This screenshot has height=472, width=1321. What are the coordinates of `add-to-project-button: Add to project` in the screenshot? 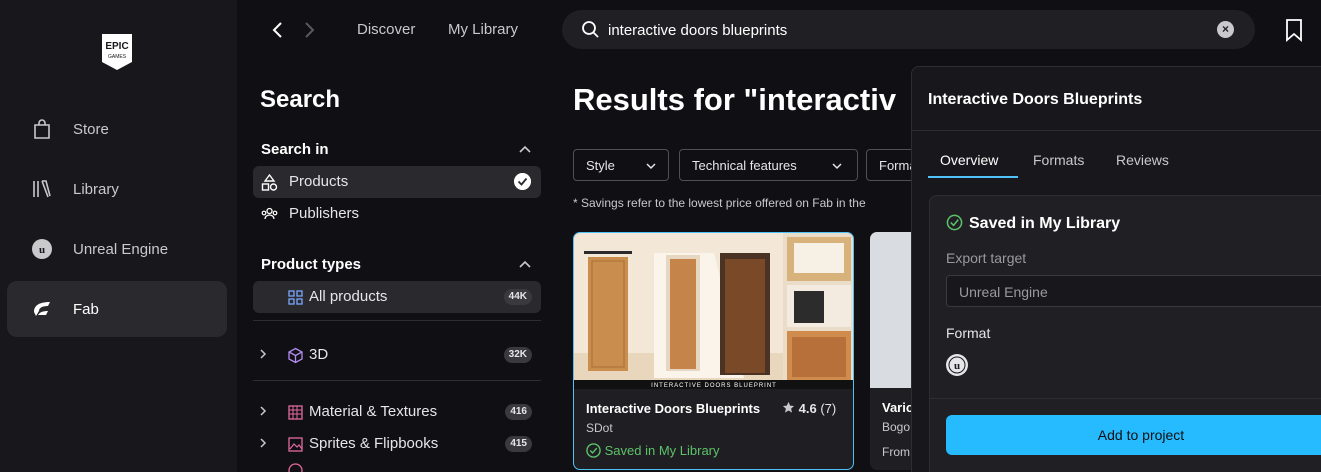 It's located at (1133, 435).